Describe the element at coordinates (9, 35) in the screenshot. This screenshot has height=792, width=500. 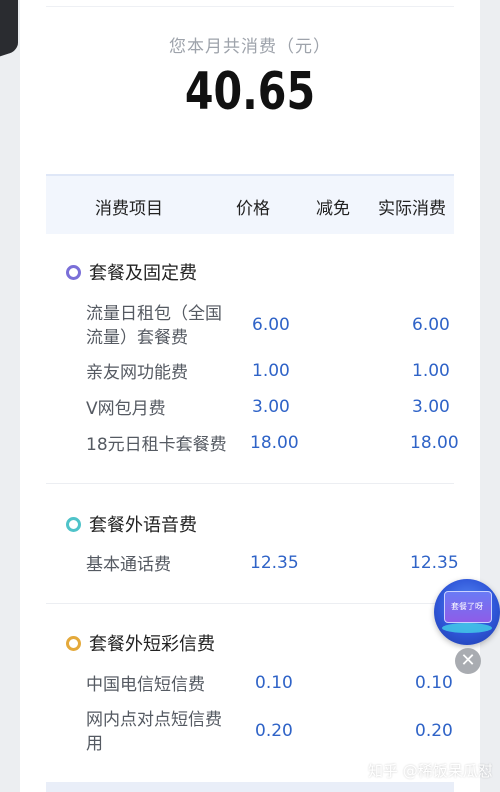
I see `background-edge` at that location.